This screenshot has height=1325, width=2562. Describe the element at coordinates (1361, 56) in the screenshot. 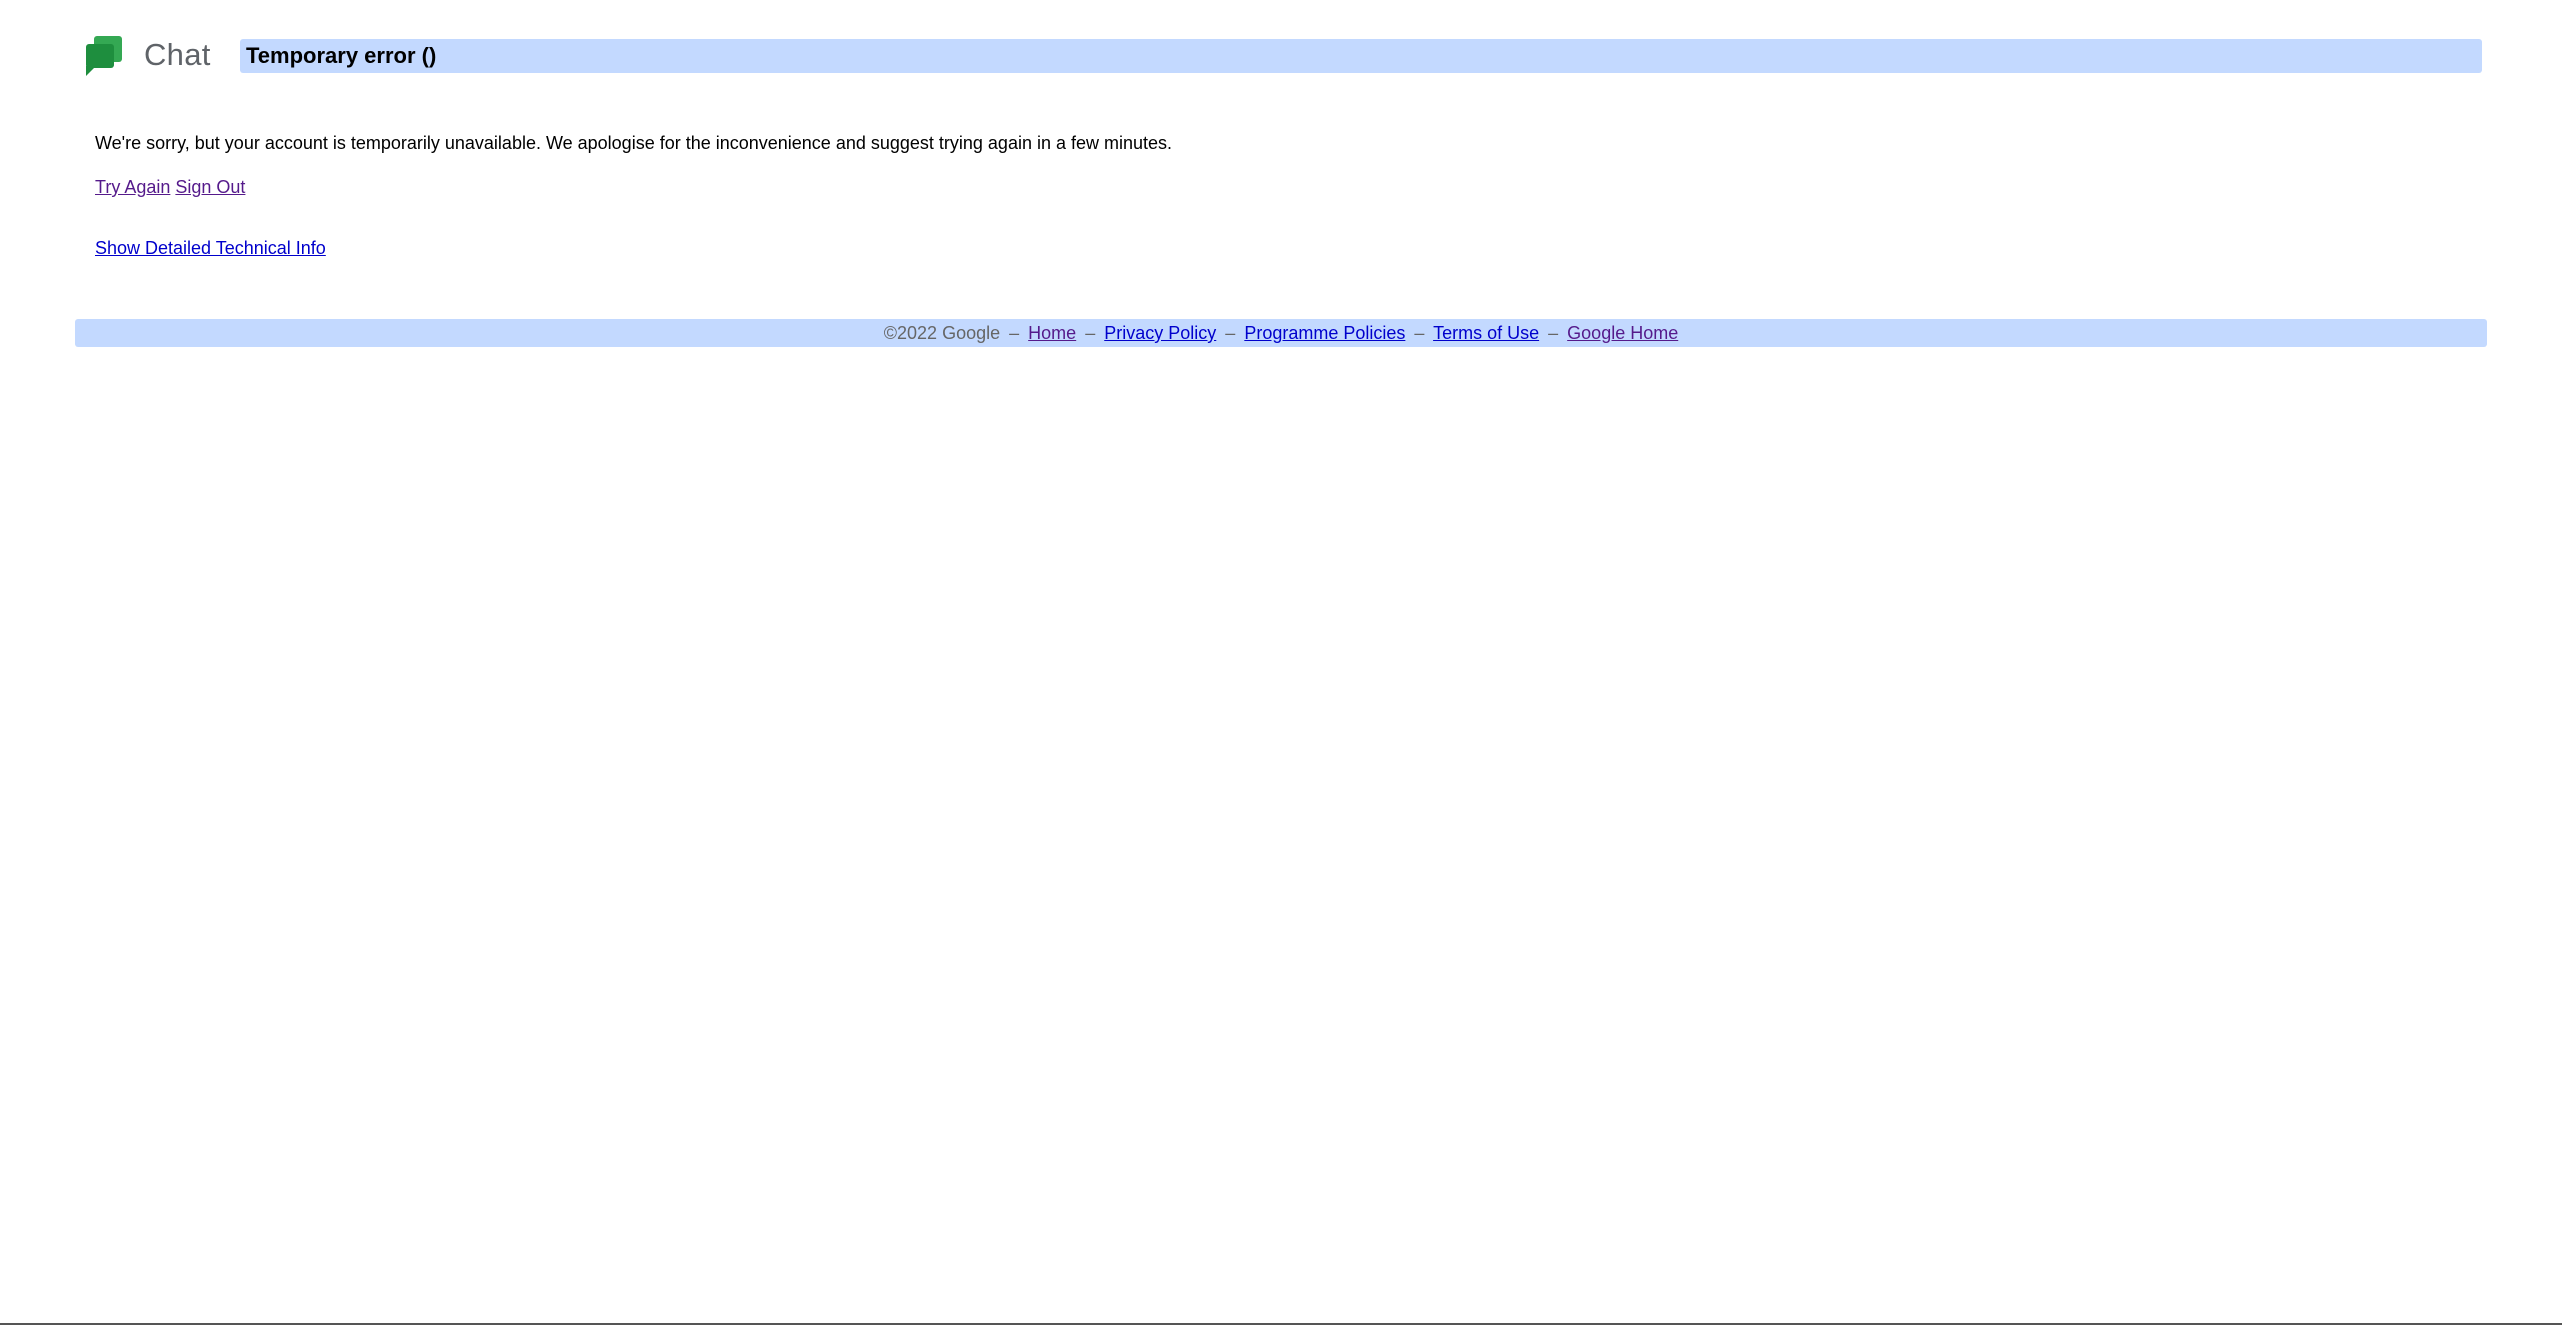

I see `title-bar: Temporary error ()` at that location.